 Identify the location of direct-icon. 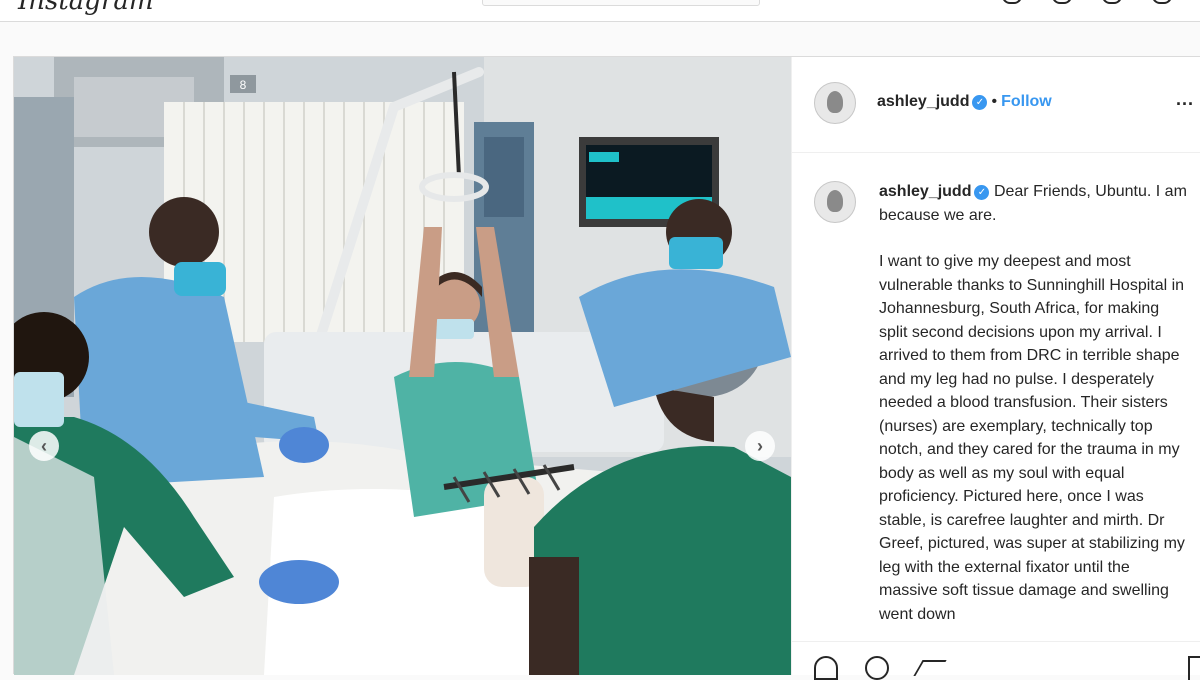
(1062, 2).